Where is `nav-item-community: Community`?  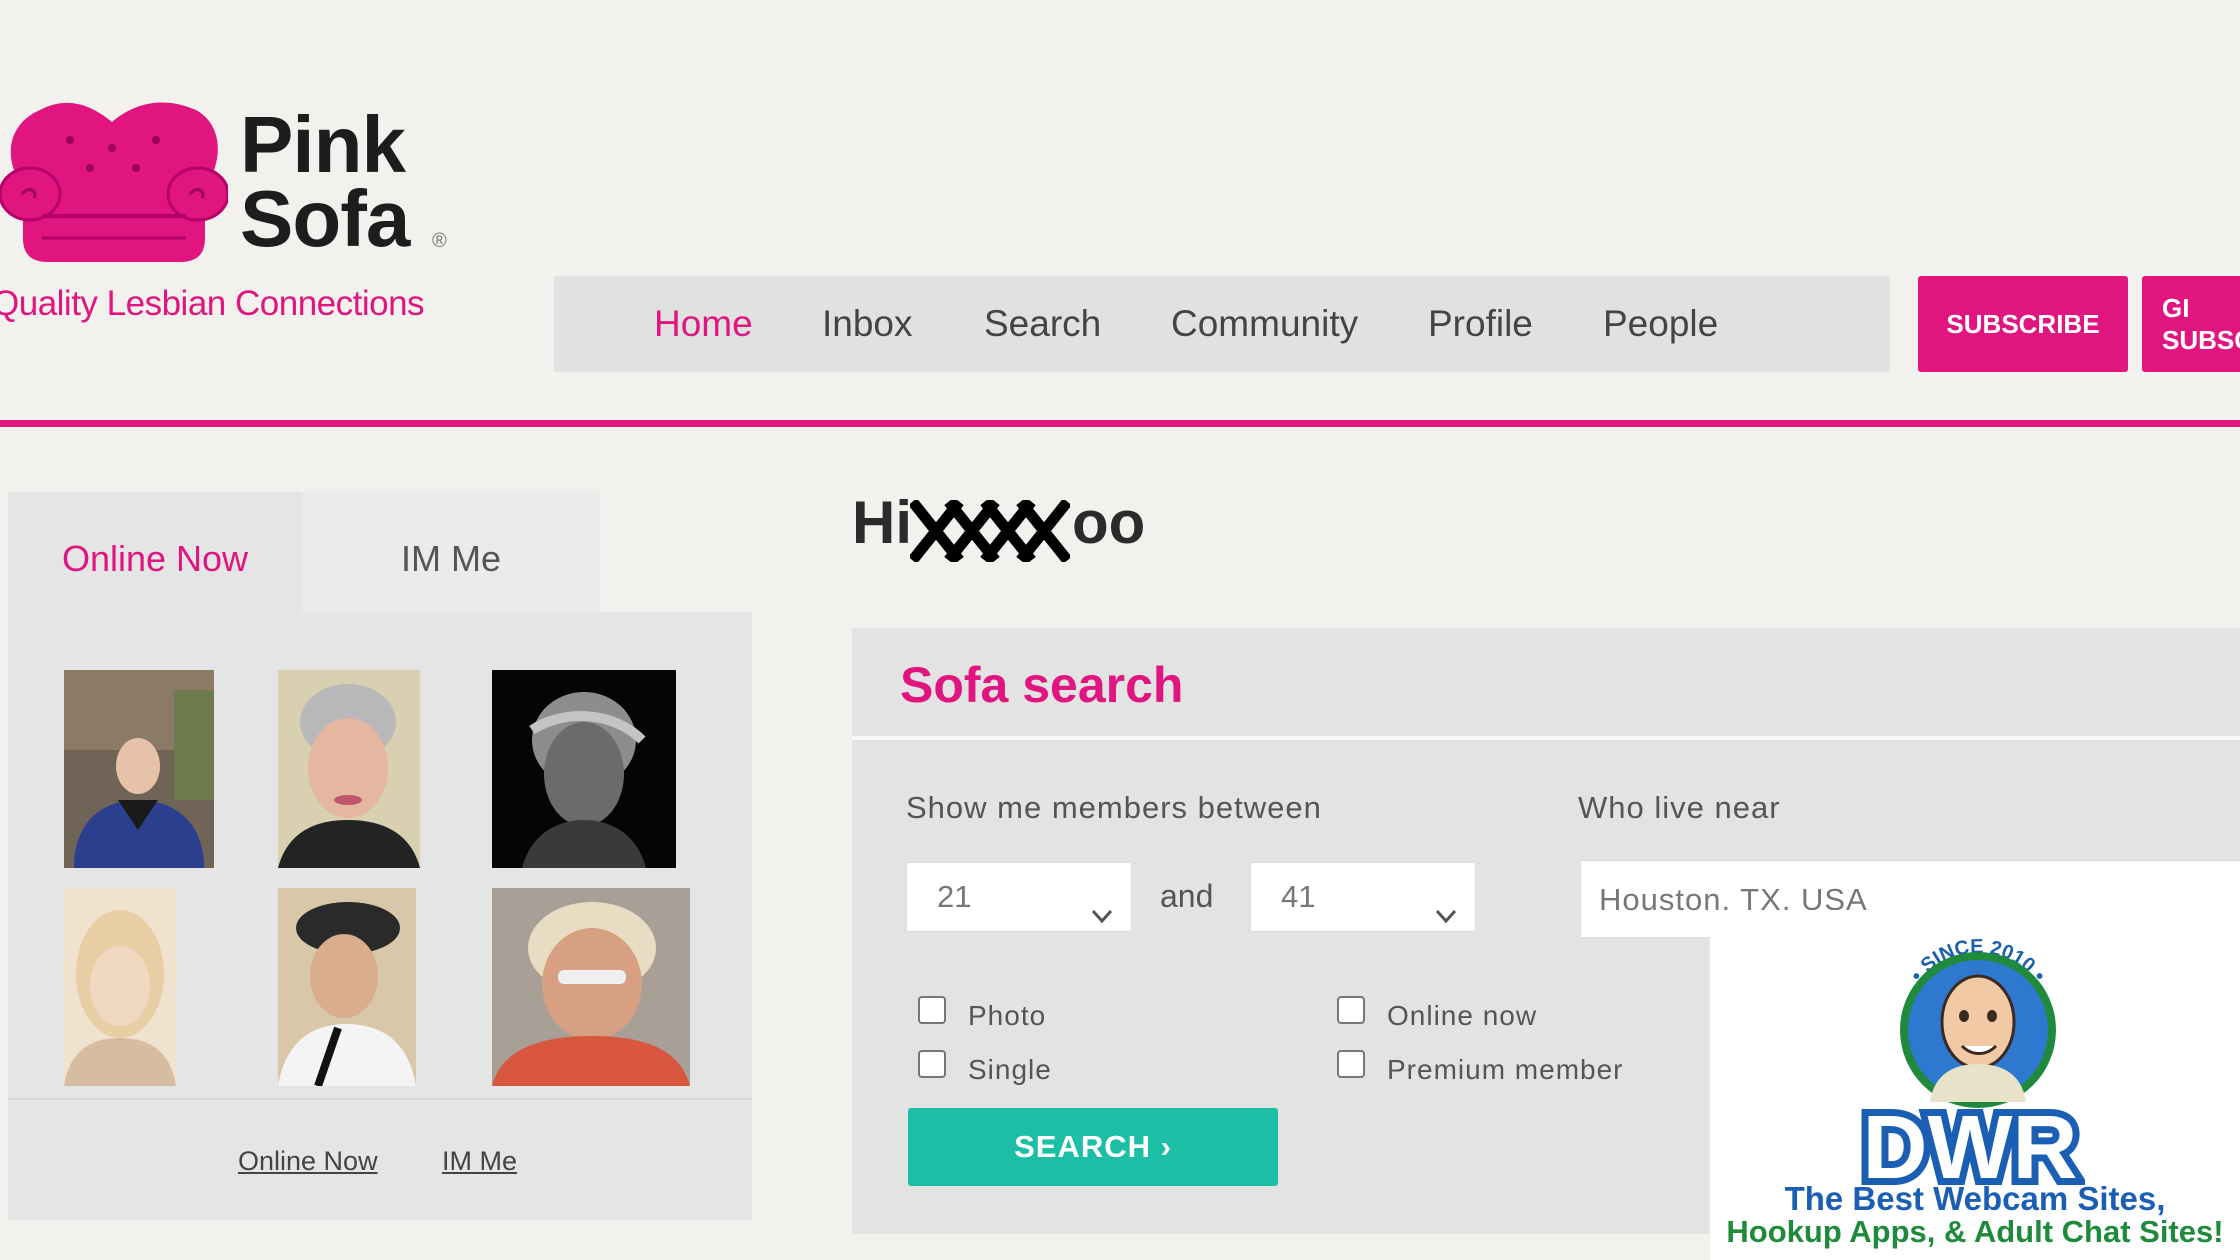
nav-item-community: Community is located at coordinates (1264, 324).